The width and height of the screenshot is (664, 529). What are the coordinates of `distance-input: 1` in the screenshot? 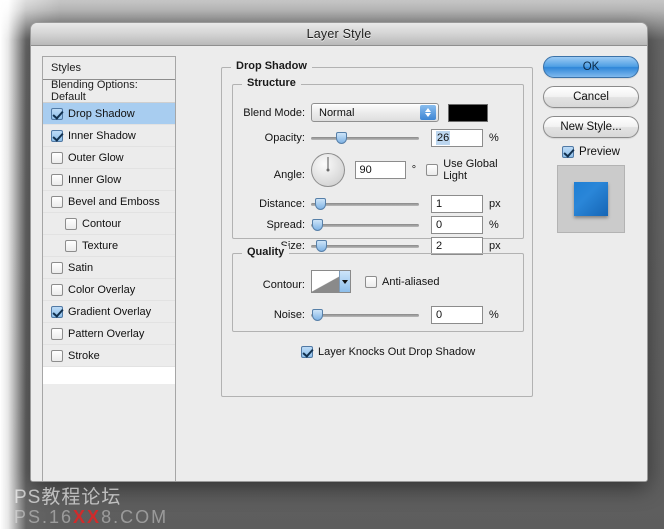 It's located at (457, 204).